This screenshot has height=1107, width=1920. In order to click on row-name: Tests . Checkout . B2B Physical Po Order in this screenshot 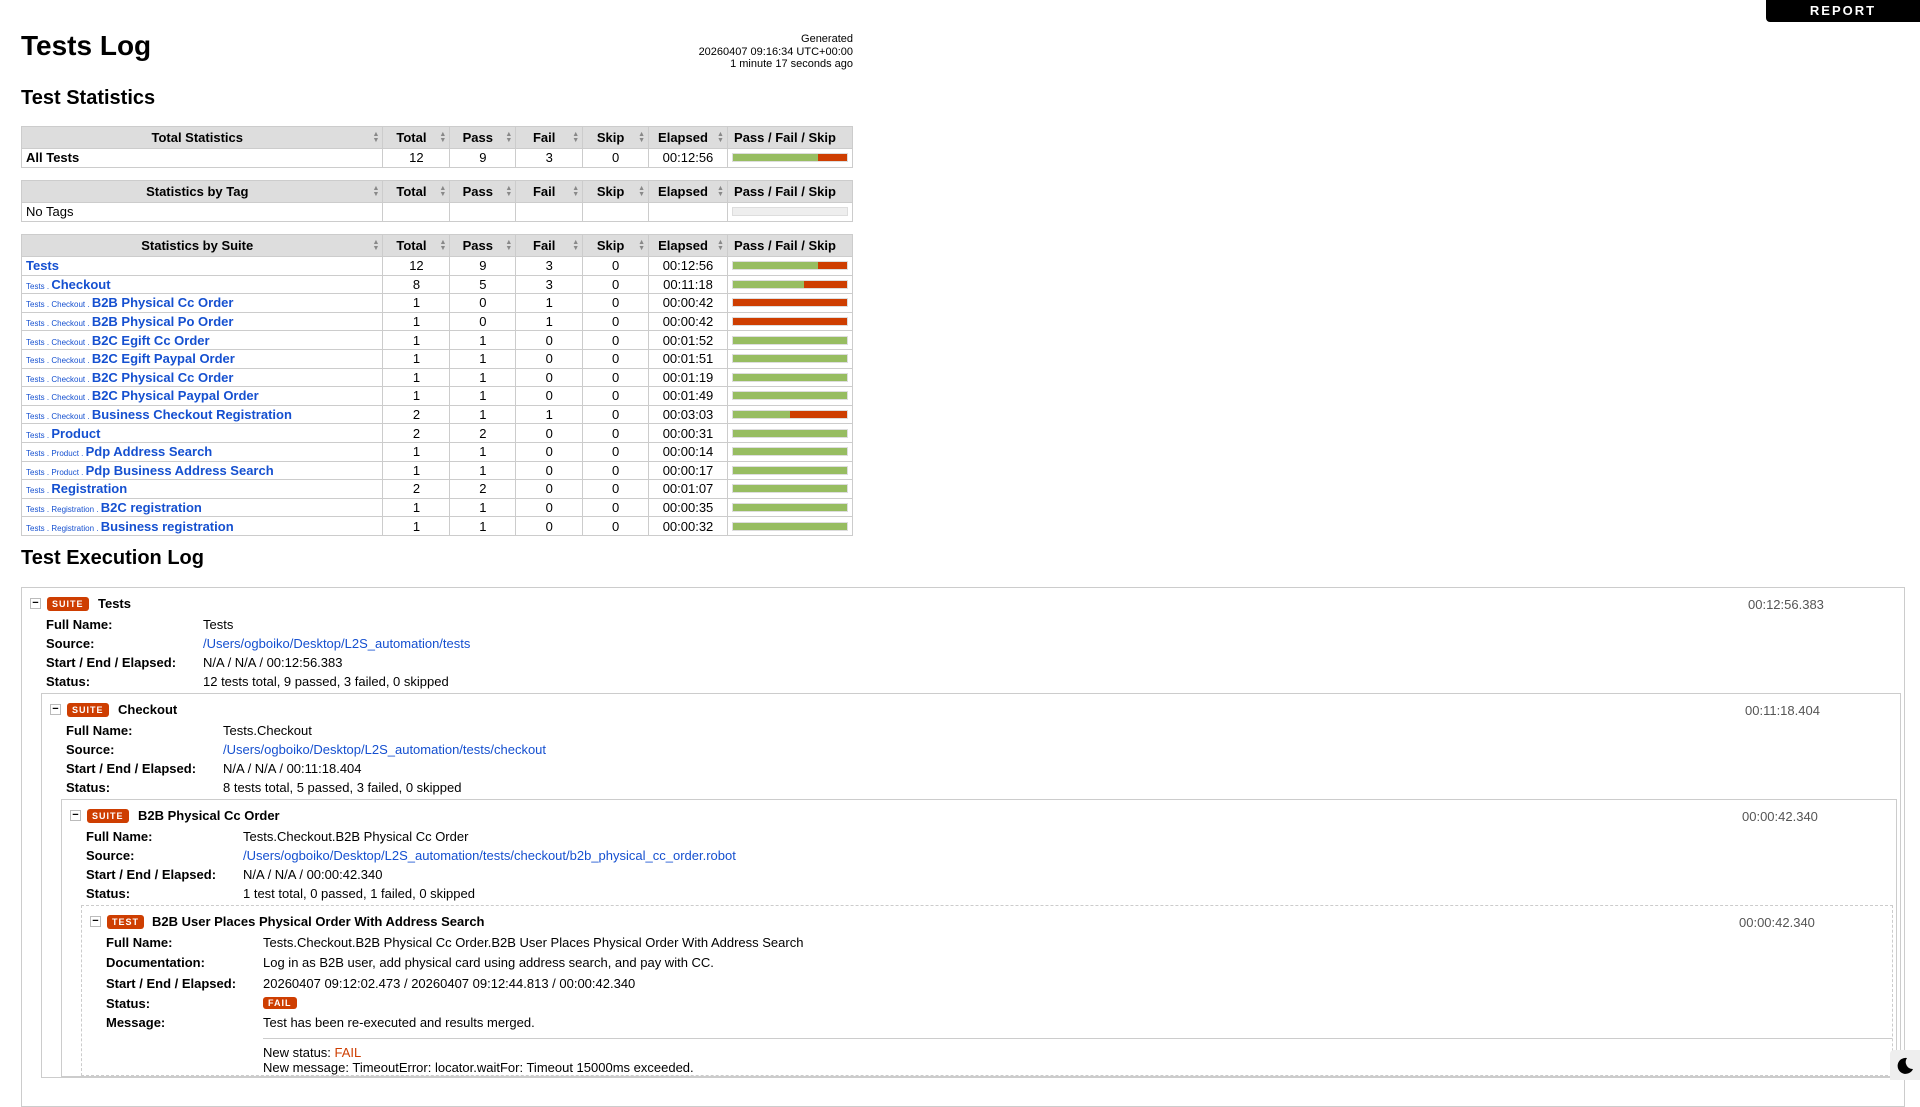, I will do `click(202, 321)`.